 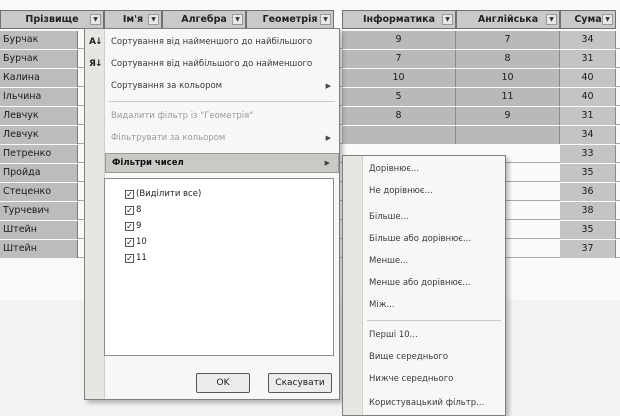 I want to click on informatics-cell: 5, so click(x=399, y=97).